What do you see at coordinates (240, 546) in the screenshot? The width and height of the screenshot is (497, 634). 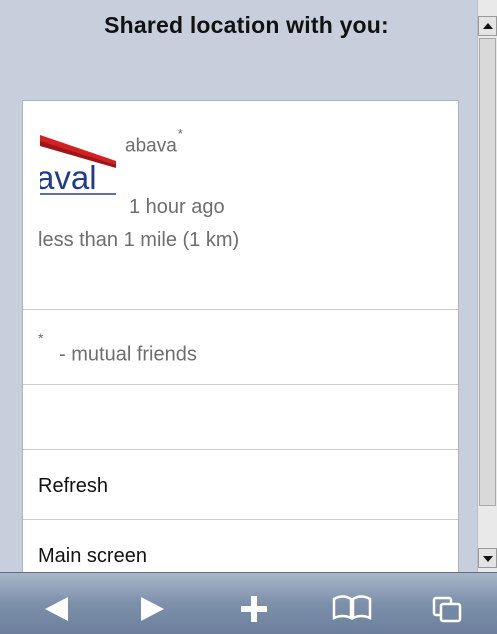 I see `main-screen-button: Main screen` at bounding box center [240, 546].